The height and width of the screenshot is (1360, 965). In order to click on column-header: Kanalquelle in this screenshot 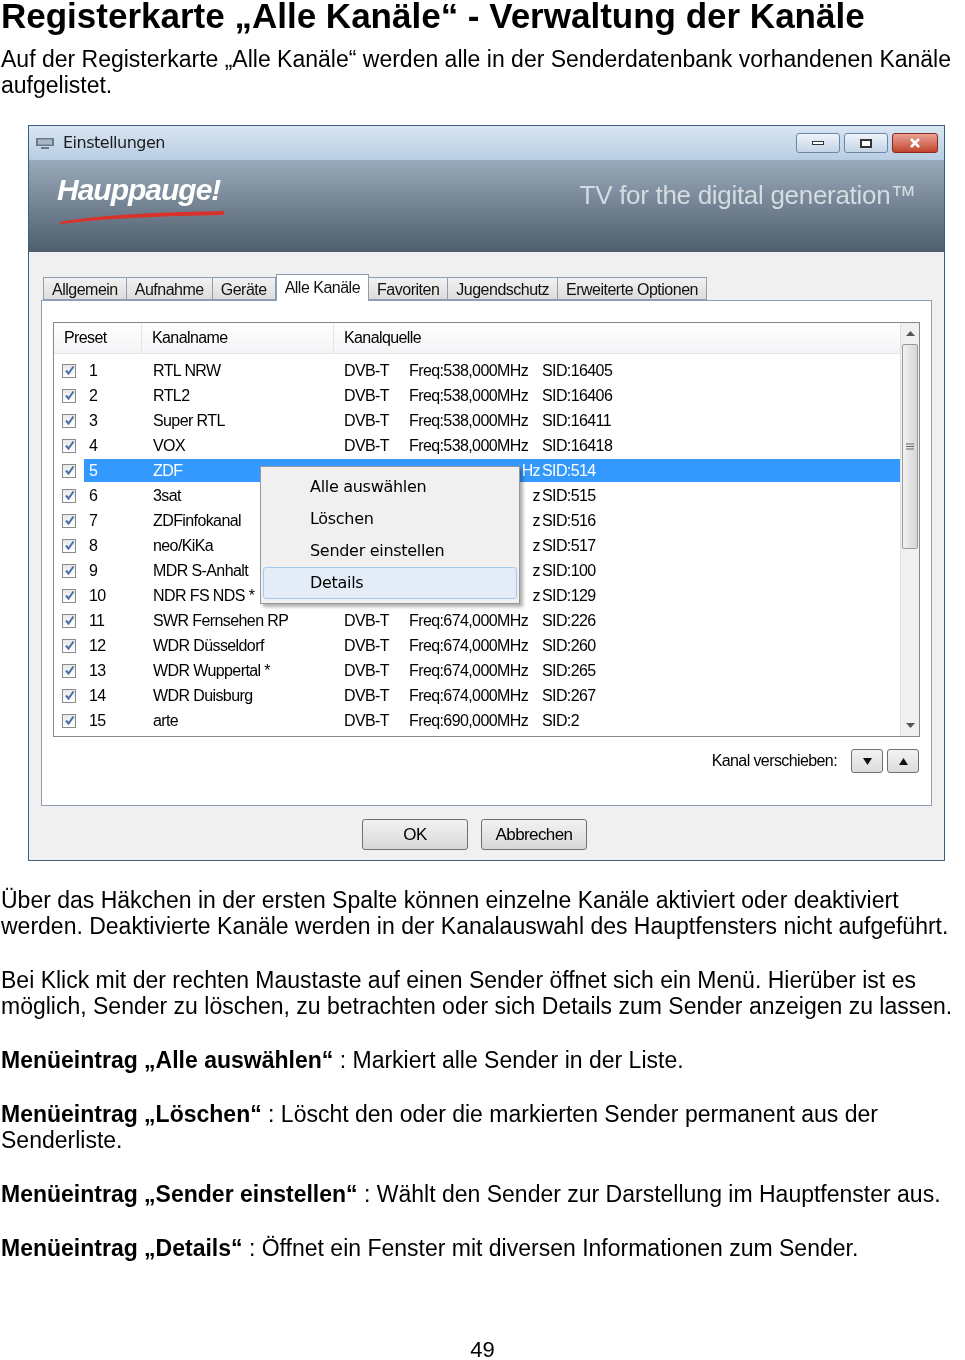, I will do `click(617, 338)`.